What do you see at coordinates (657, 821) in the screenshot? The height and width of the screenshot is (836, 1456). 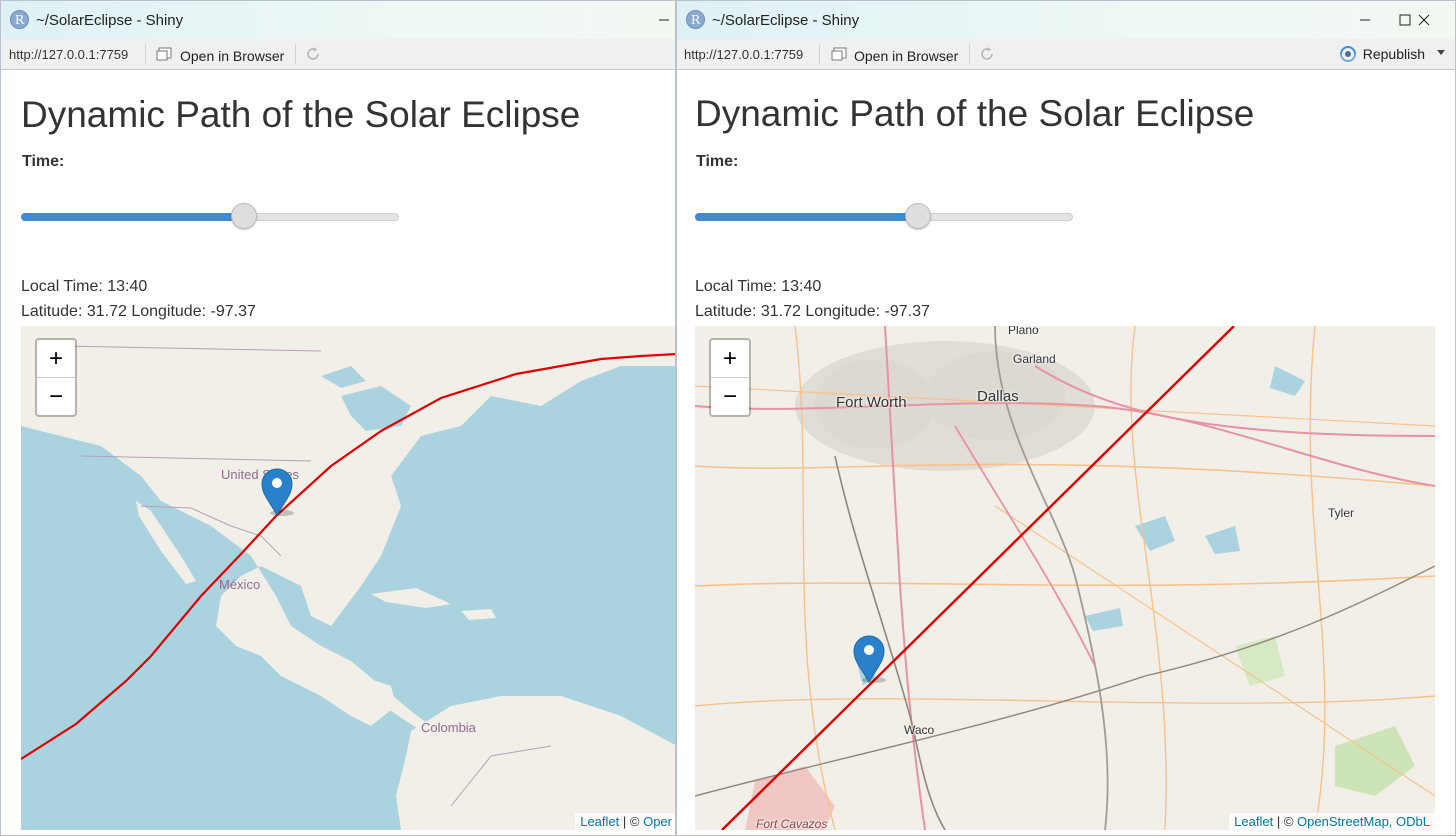 I see `osm-link: Oper` at bounding box center [657, 821].